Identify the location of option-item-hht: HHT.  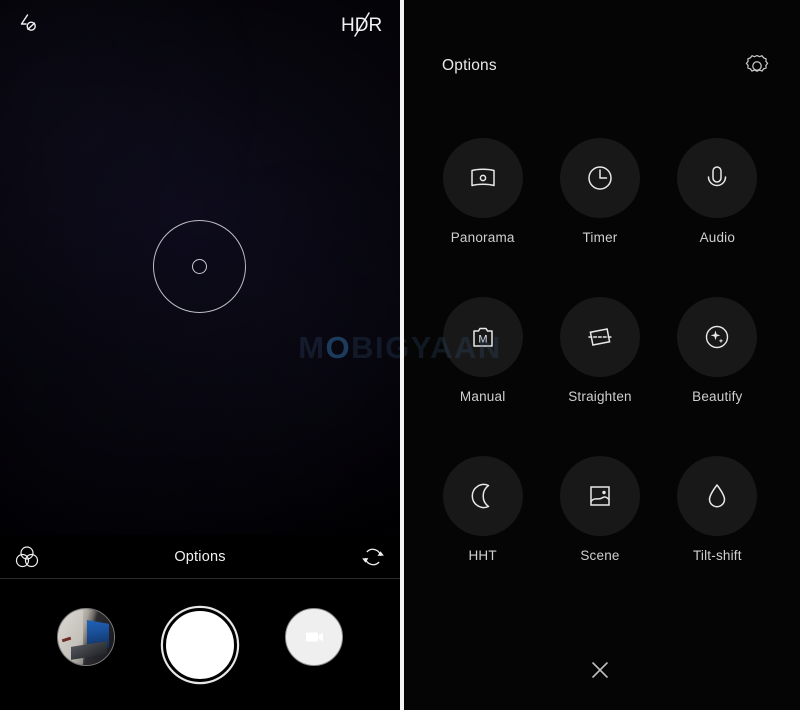
(482, 509).